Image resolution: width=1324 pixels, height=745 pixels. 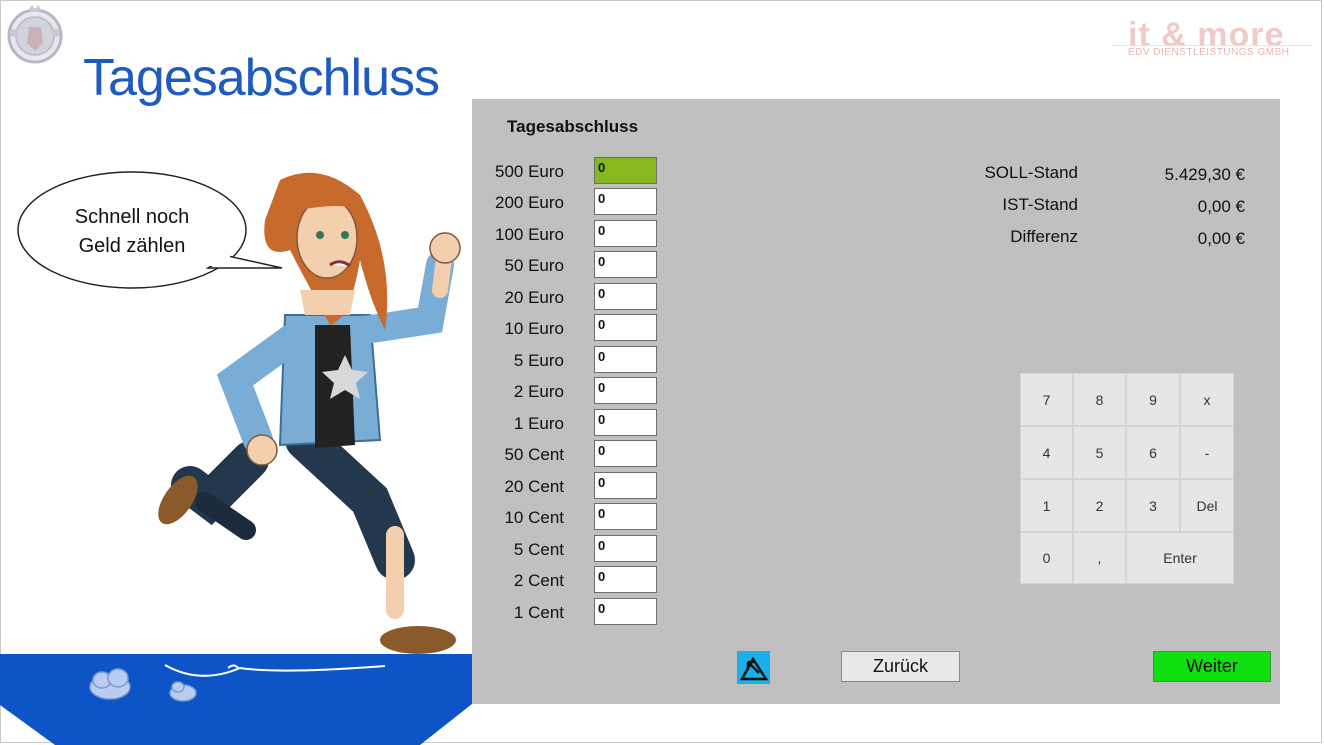 What do you see at coordinates (1207, 505) in the screenshot?
I see `key-delete: Del` at bounding box center [1207, 505].